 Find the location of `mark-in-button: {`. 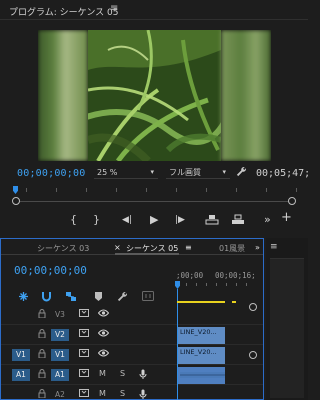

mark-in-button: { is located at coordinates (73, 219).